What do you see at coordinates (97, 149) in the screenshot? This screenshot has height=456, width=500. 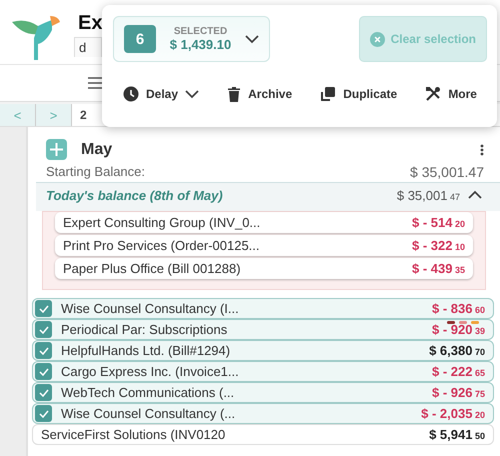 I see `month-title: May` at bounding box center [97, 149].